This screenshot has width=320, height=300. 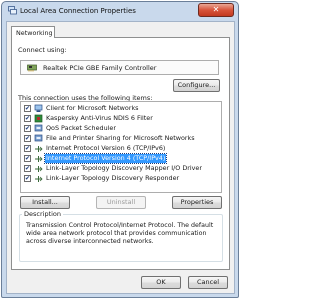 I want to click on adapter-field: Realtek PCIe GBE Family Controller, so click(x=119, y=67).